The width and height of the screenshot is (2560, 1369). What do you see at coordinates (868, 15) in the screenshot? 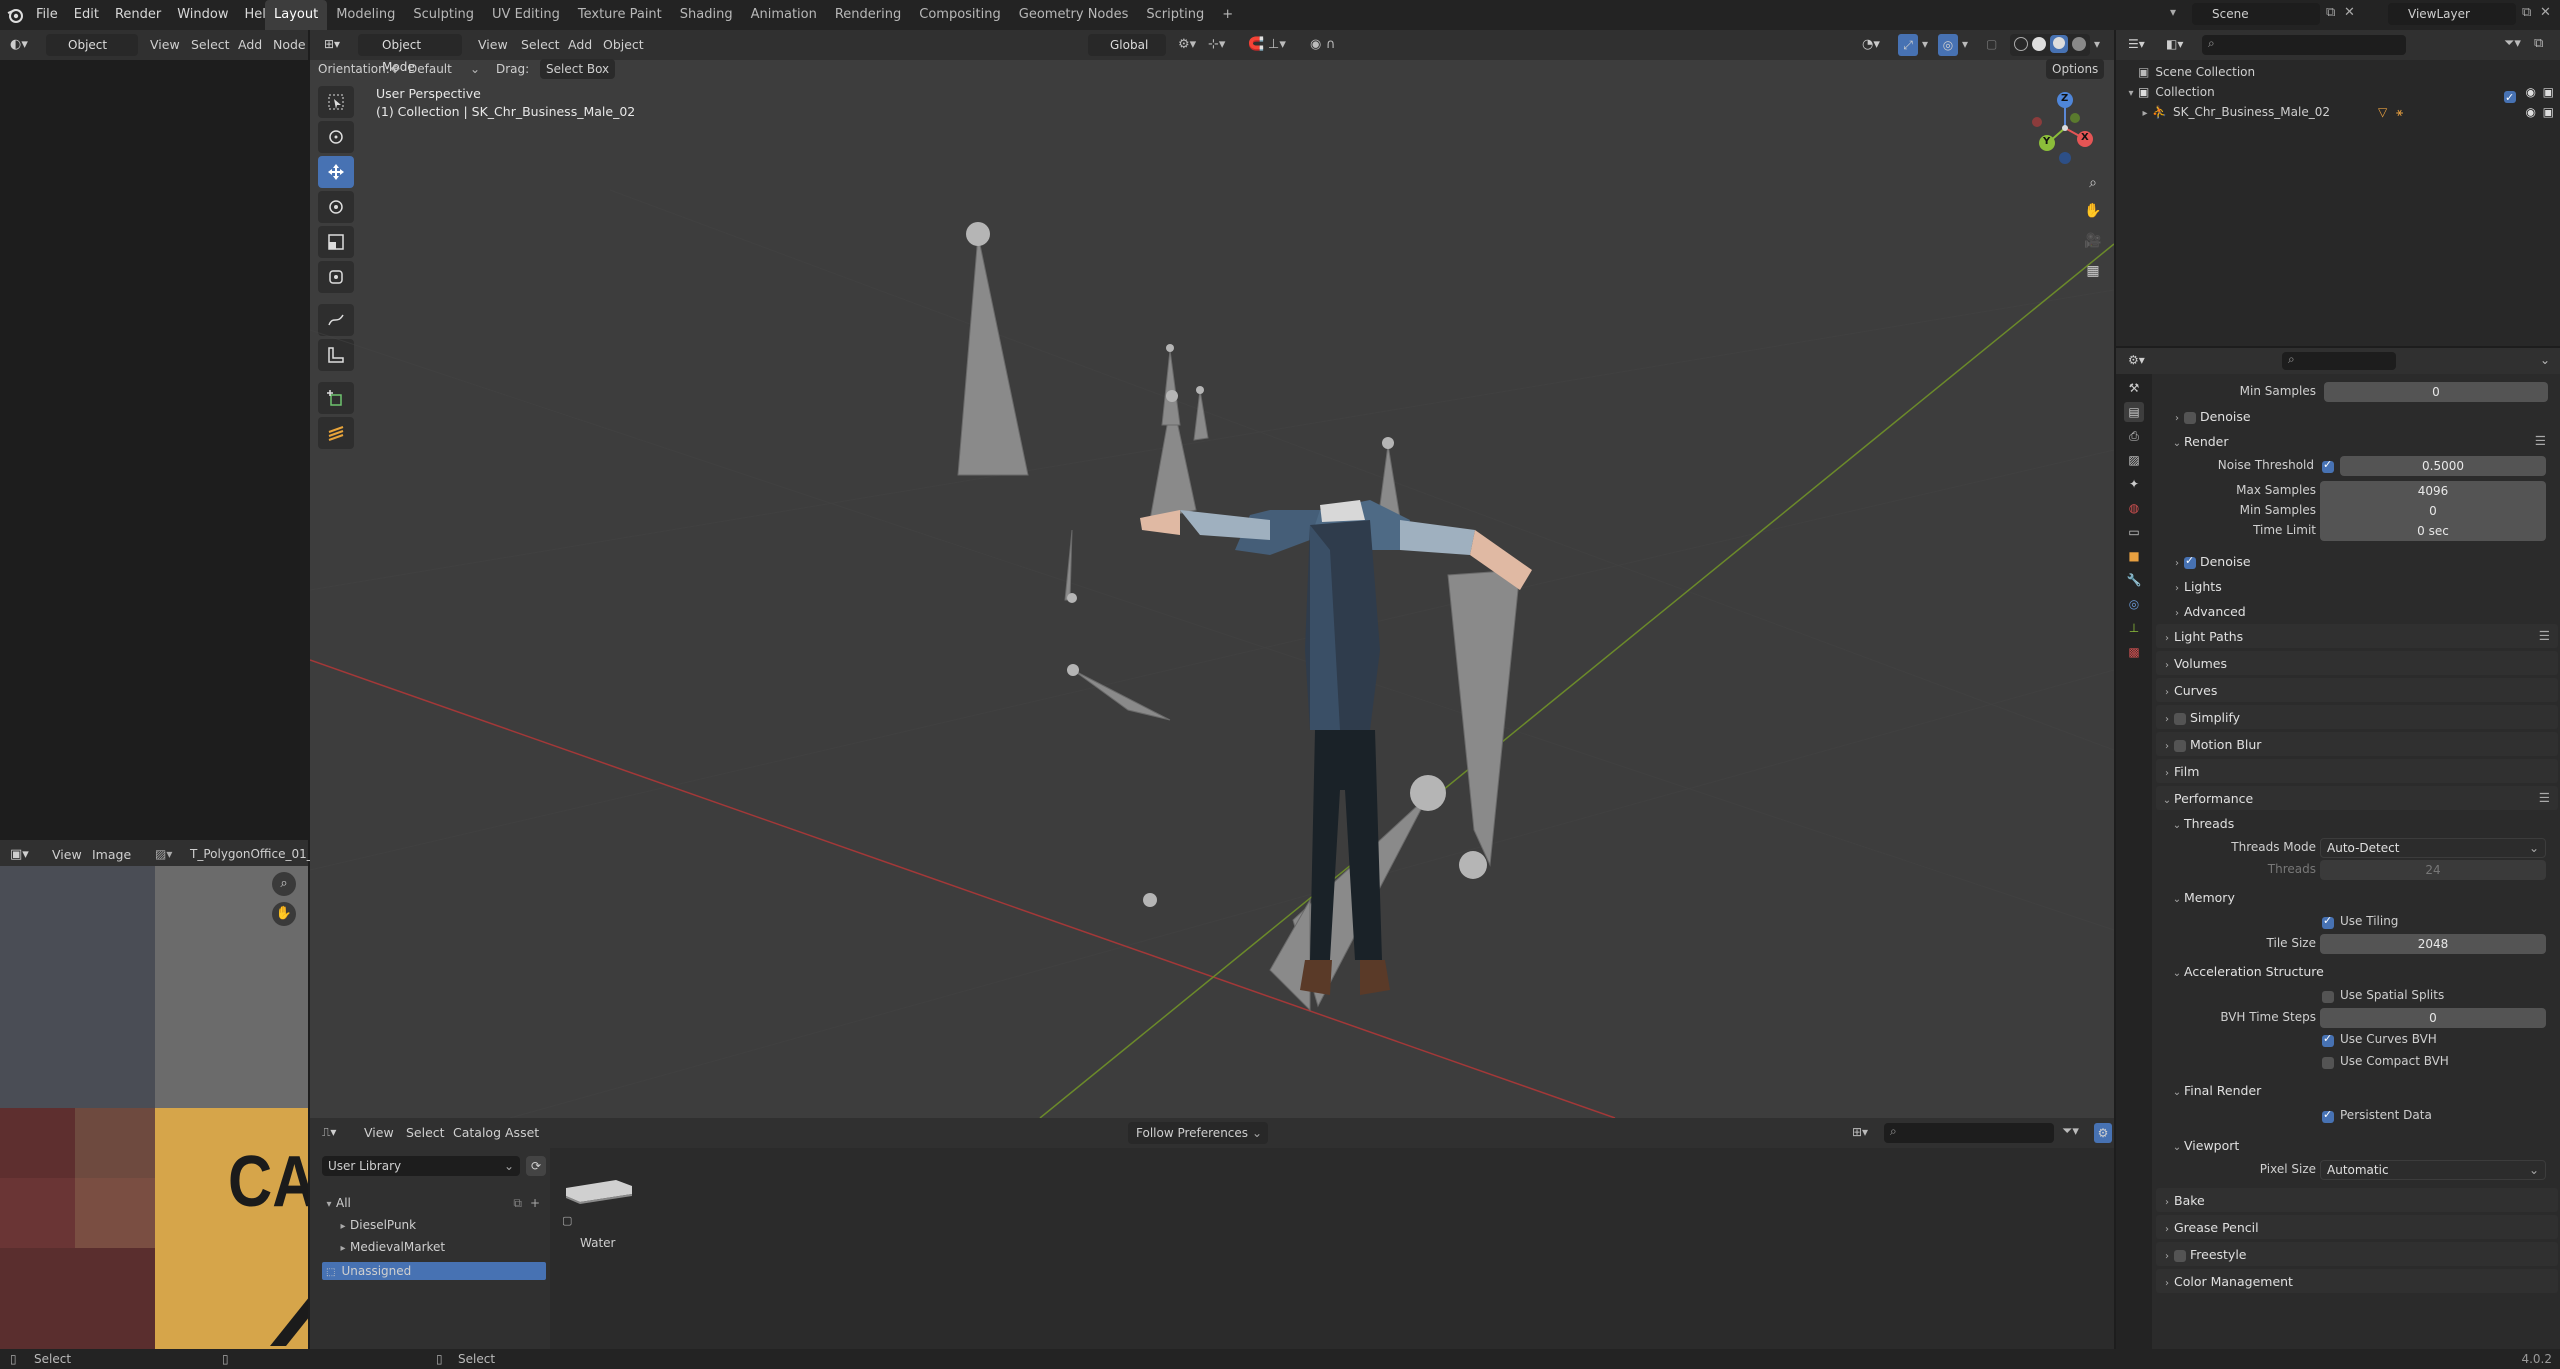
I see `tab-rendering: Rendering` at bounding box center [868, 15].